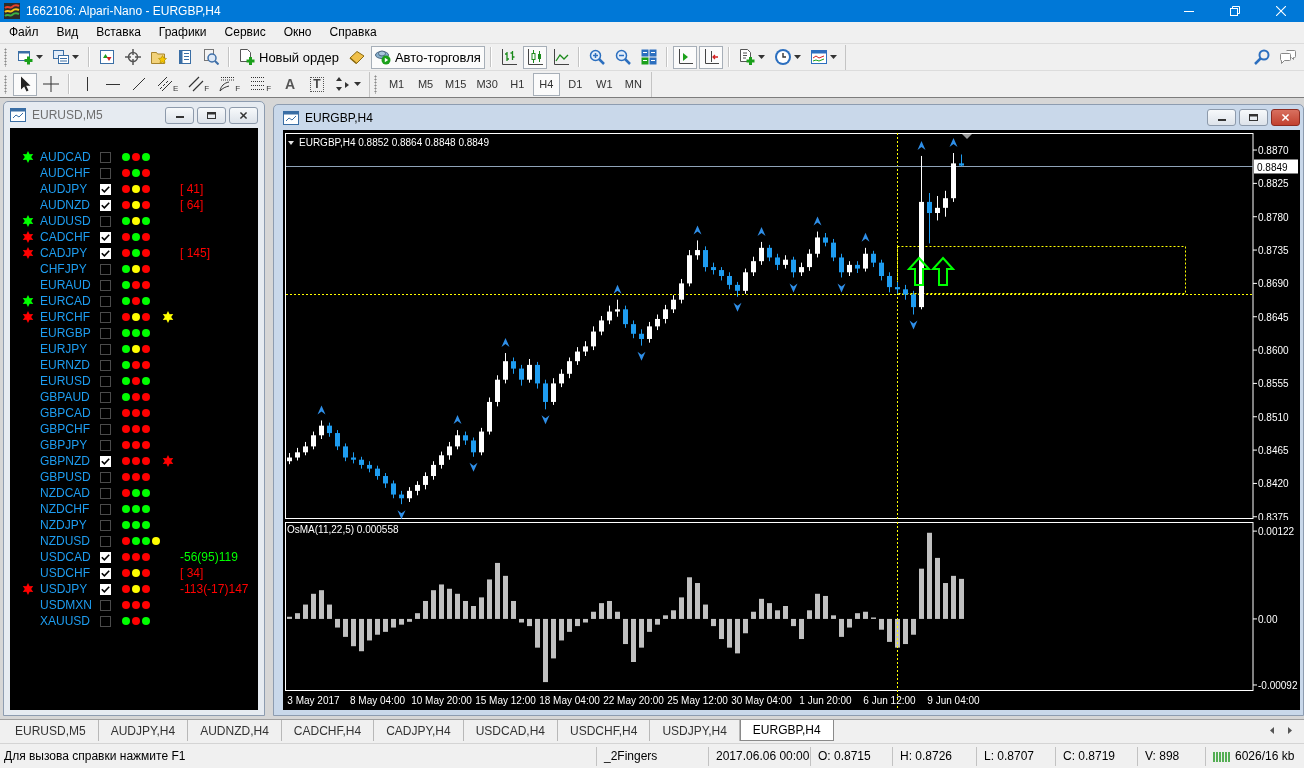  Describe the element at coordinates (631, 756) in the screenshot. I see `status-text: _2Fingers` at that location.